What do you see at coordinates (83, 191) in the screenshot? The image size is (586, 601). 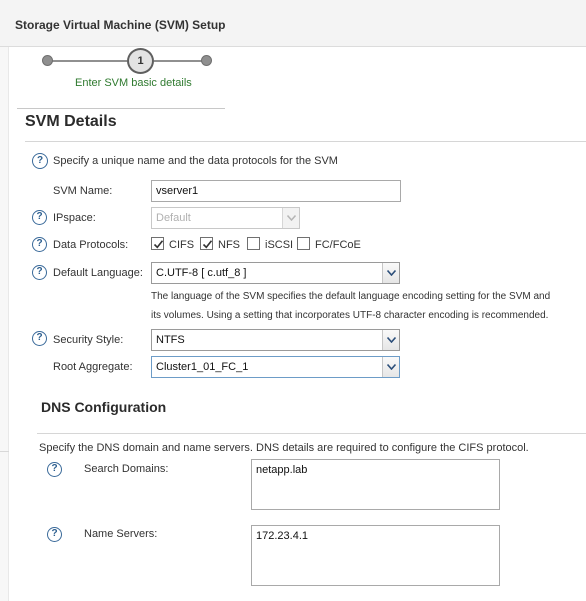 I see `svm-name-label: SVM Name:` at bounding box center [83, 191].